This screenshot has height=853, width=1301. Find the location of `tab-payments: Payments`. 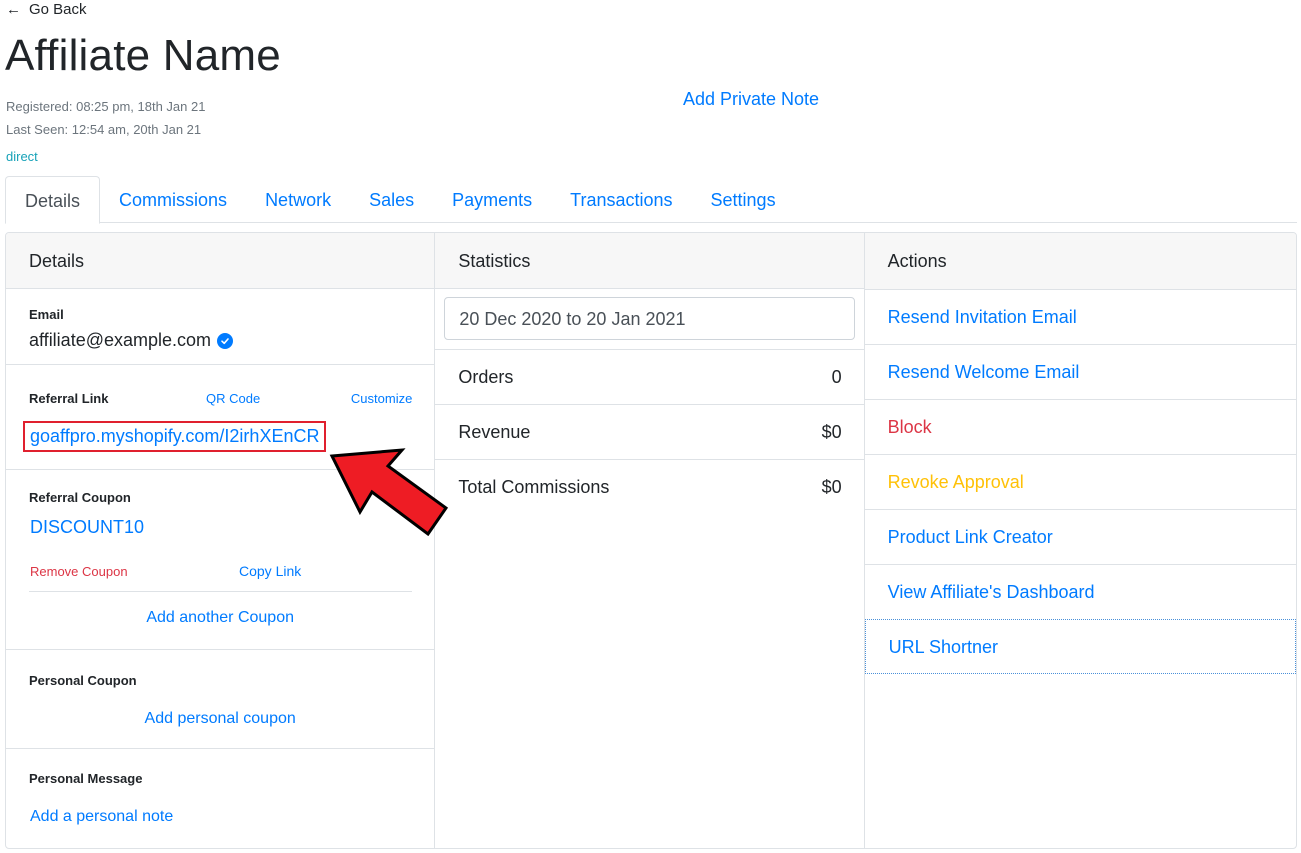

tab-payments: Payments is located at coordinates (492, 199).